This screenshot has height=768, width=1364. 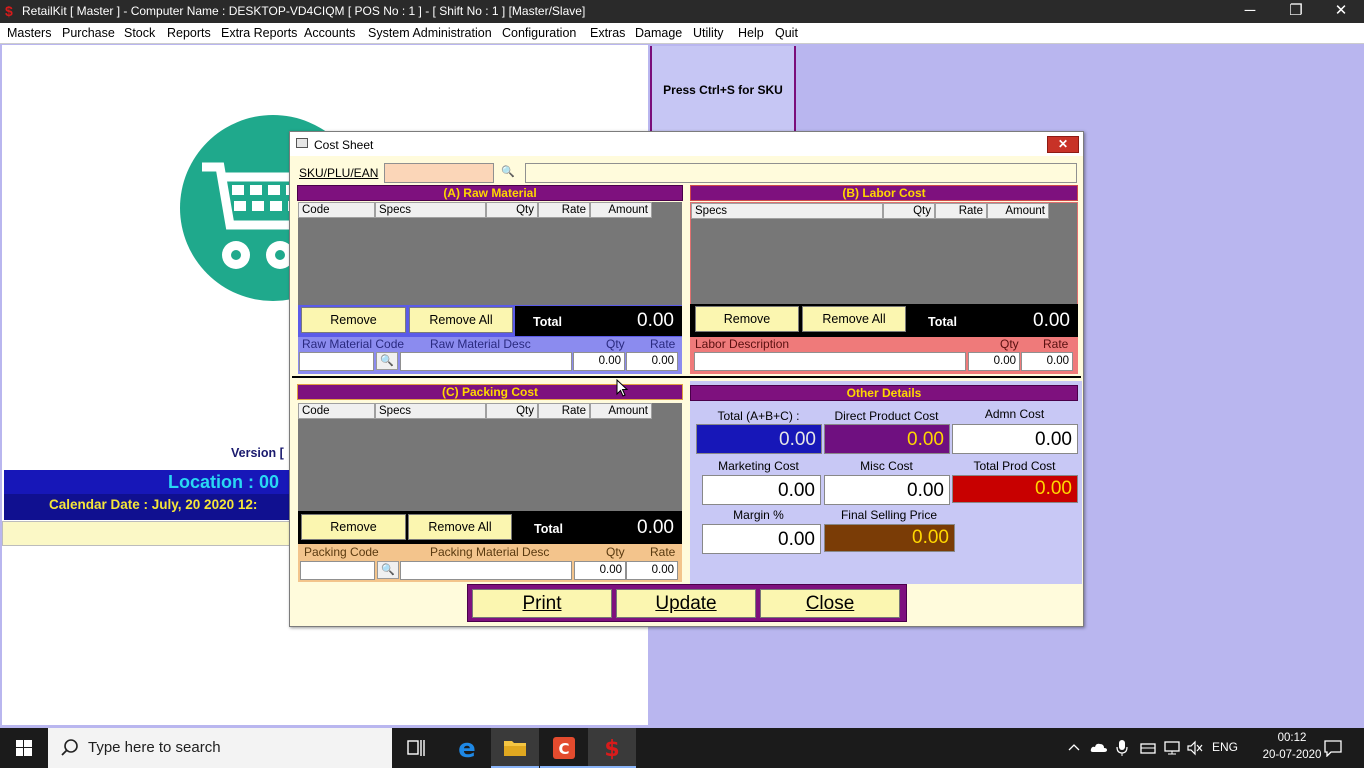 I want to click on menu-extras: Extras, so click(x=607, y=33).